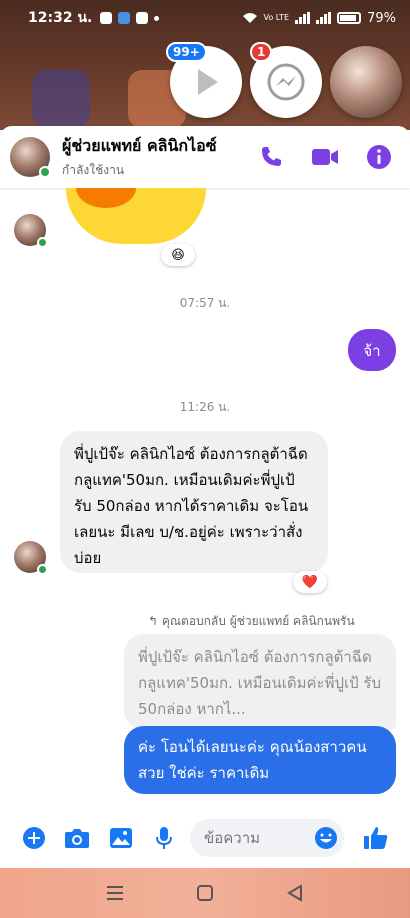 This screenshot has width=410, height=918. I want to click on reply-label-text: คุณตอบกลับ ผู้ช่วยแพทย์ คลินิกนพรัน, so click(258, 621).